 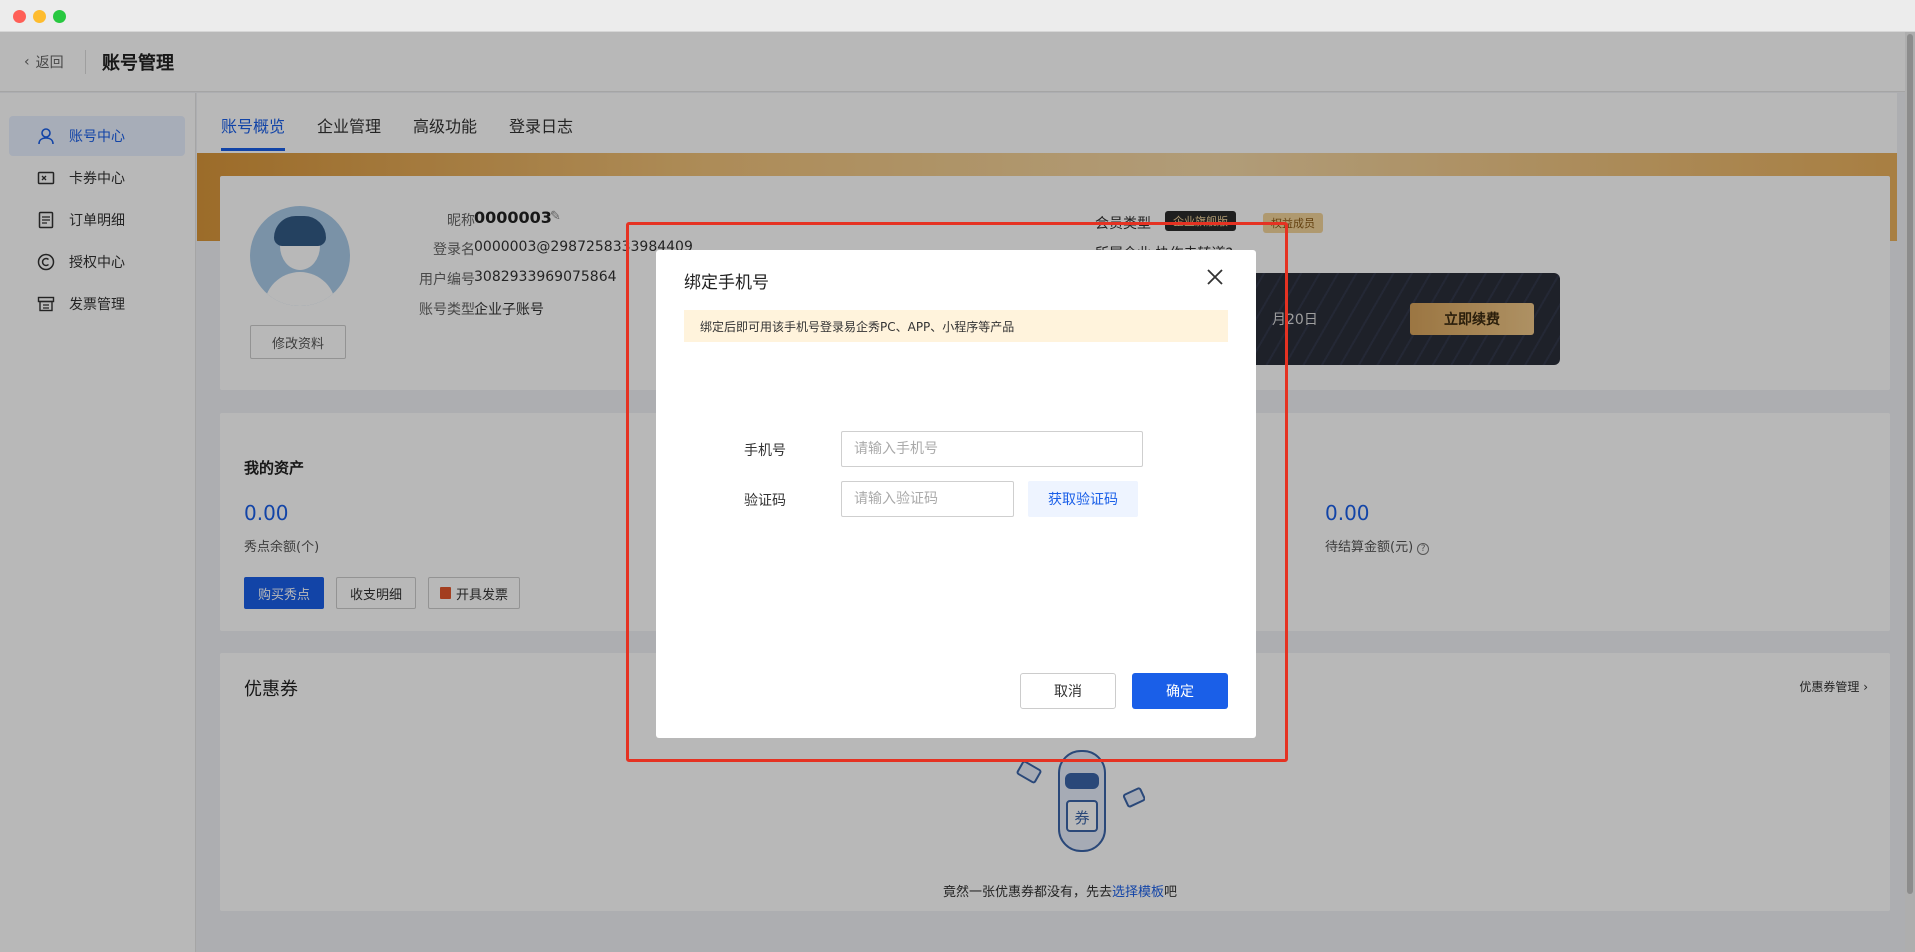 What do you see at coordinates (59, 16) in the screenshot?
I see `window-maximize-button` at bounding box center [59, 16].